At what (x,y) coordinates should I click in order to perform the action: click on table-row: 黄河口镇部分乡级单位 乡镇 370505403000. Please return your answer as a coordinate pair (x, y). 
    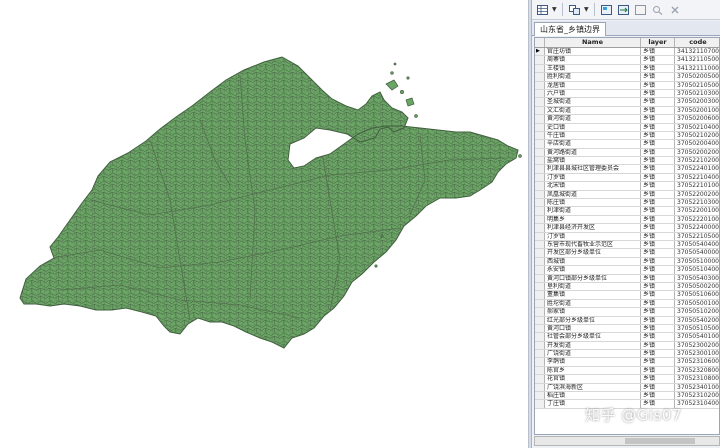
    Looking at the image, I should click on (627, 278).